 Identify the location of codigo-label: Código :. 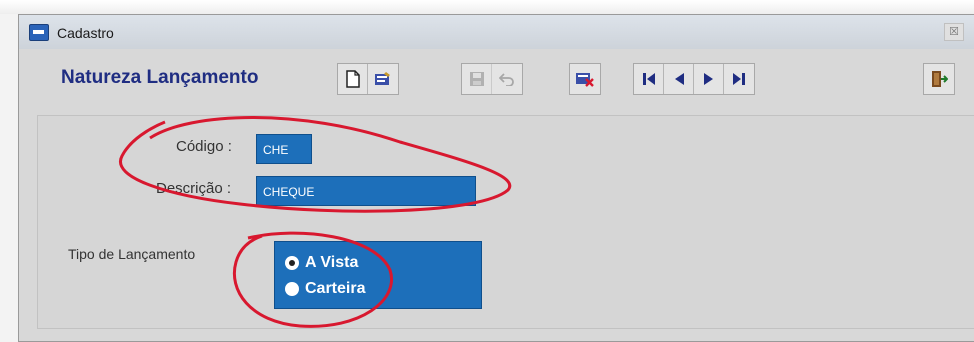
(204, 146).